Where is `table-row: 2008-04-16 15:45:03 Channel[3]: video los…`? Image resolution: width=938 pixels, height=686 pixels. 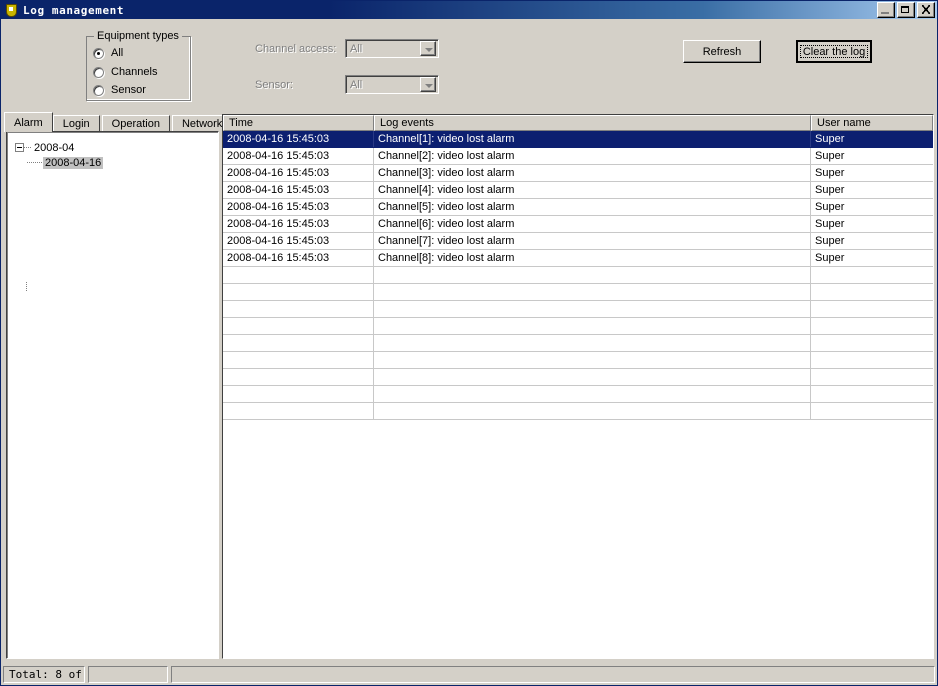
table-row: 2008-04-16 15:45:03 Channel[3]: video los… is located at coordinates (578, 173).